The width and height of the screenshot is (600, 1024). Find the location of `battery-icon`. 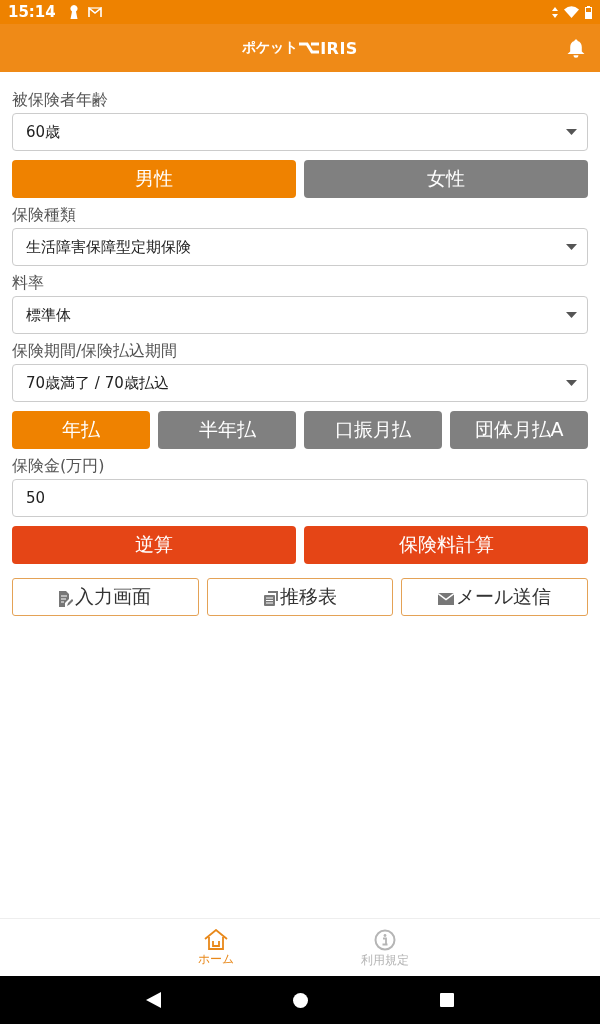

battery-icon is located at coordinates (588, 12).